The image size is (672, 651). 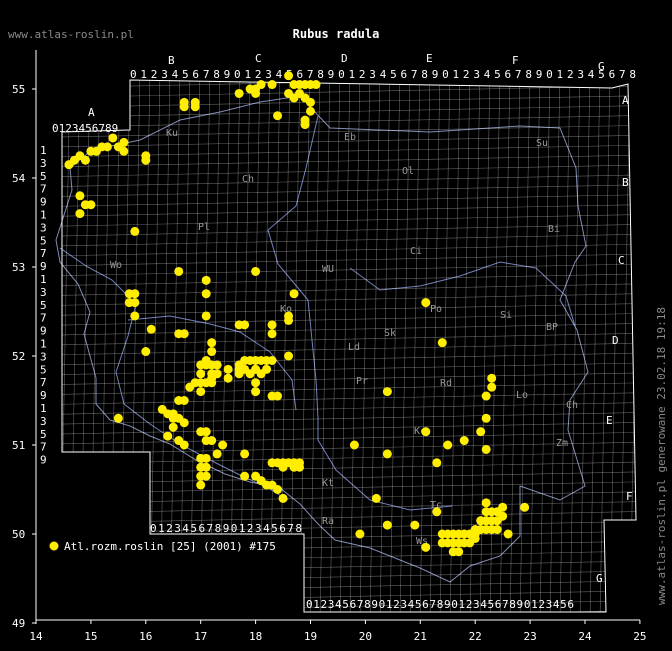 What do you see at coordinates (248, 179) in the screenshot?
I see `region-code: Ch` at bounding box center [248, 179].